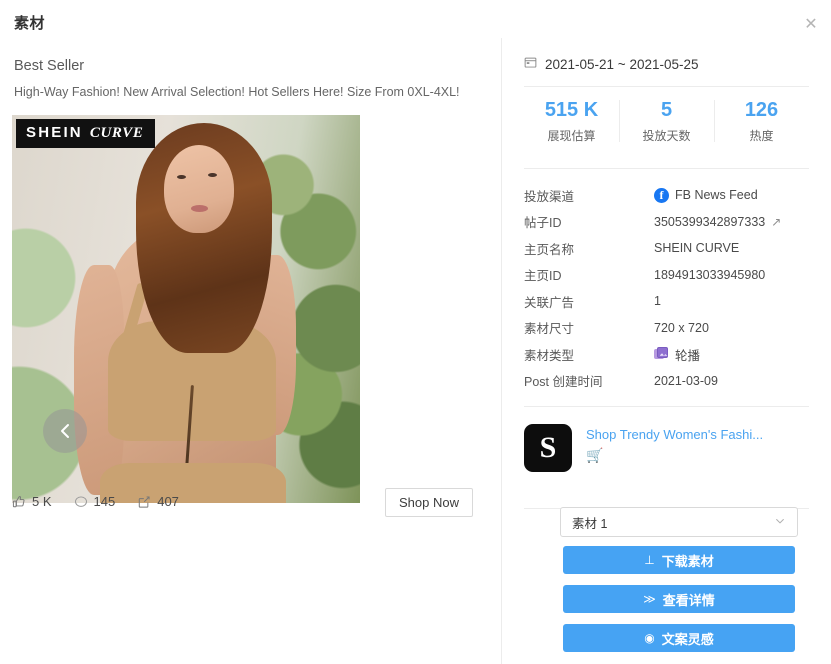 This screenshot has height=664, width=831. I want to click on download-icon: ⊥, so click(649, 560).